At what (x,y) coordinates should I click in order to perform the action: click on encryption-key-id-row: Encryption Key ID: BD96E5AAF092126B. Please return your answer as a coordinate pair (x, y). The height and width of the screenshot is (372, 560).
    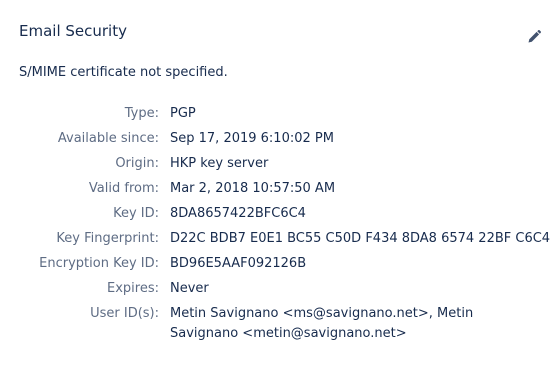
    Looking at the image, I should click on (280, 266).